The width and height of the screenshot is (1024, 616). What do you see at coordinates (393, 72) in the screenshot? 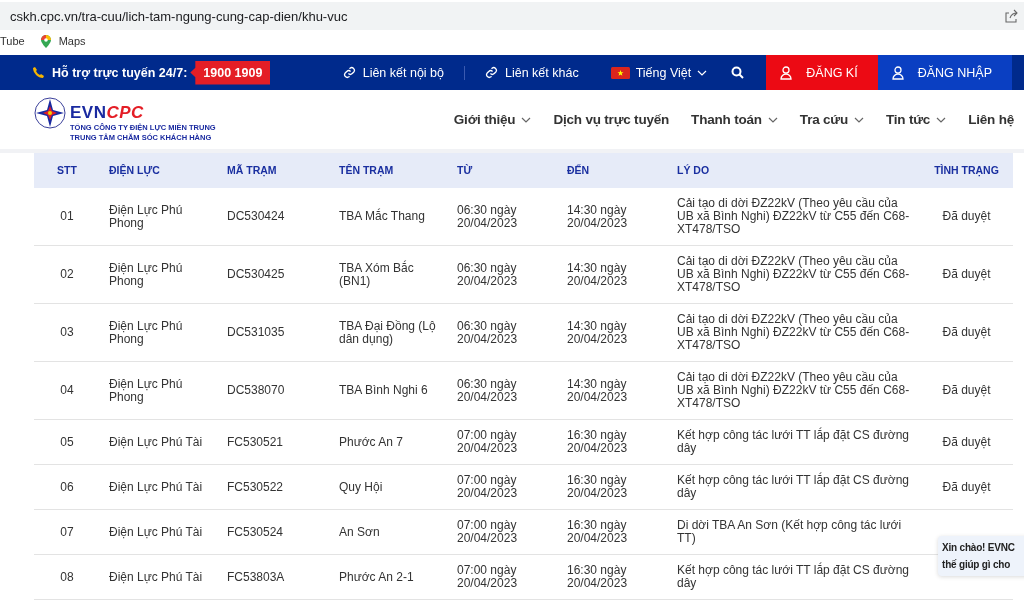
I see `top-link: Liên kết nội bộ` at bounding box center [393, 72].